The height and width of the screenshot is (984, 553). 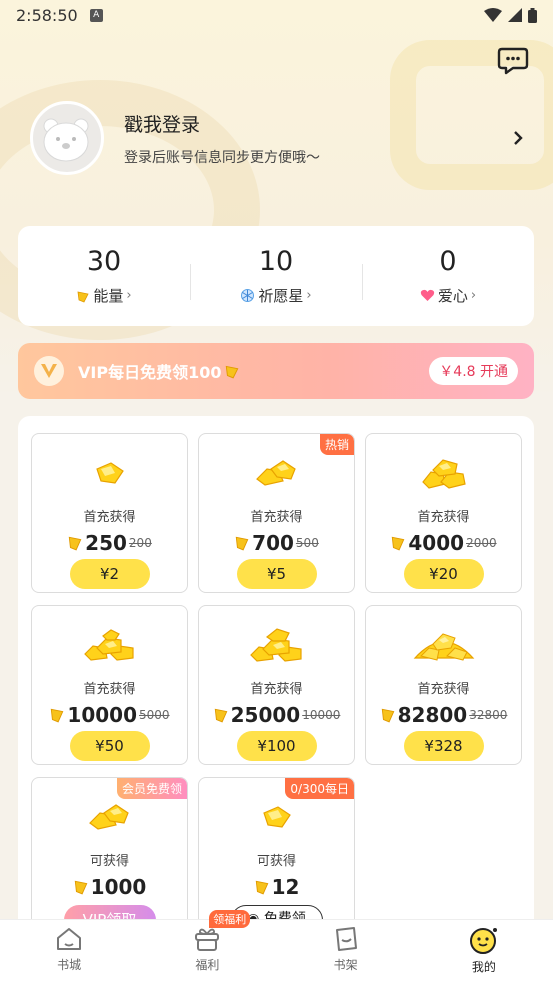 I want to click on stat-wish-star: 10 祈愿星 ›, so click(x=276, y=276).